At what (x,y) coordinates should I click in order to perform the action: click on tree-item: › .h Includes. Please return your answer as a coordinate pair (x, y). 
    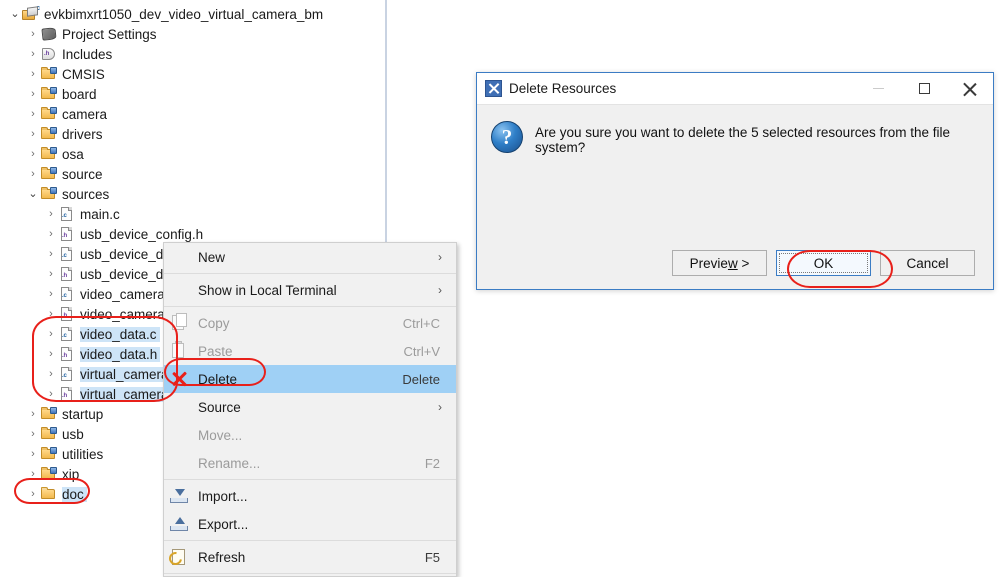
    Looking at the image, I should click on (57, 54).